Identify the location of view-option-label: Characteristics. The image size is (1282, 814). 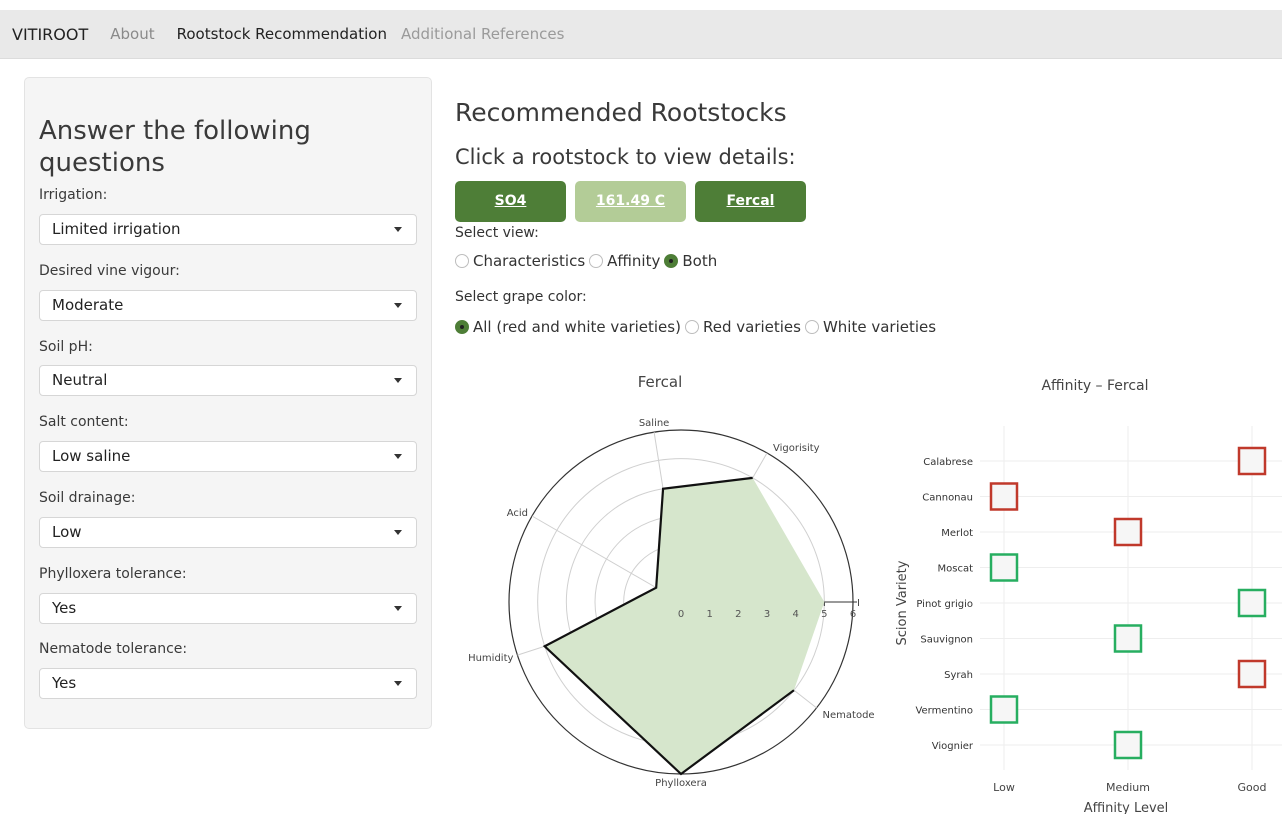
(529, 261).